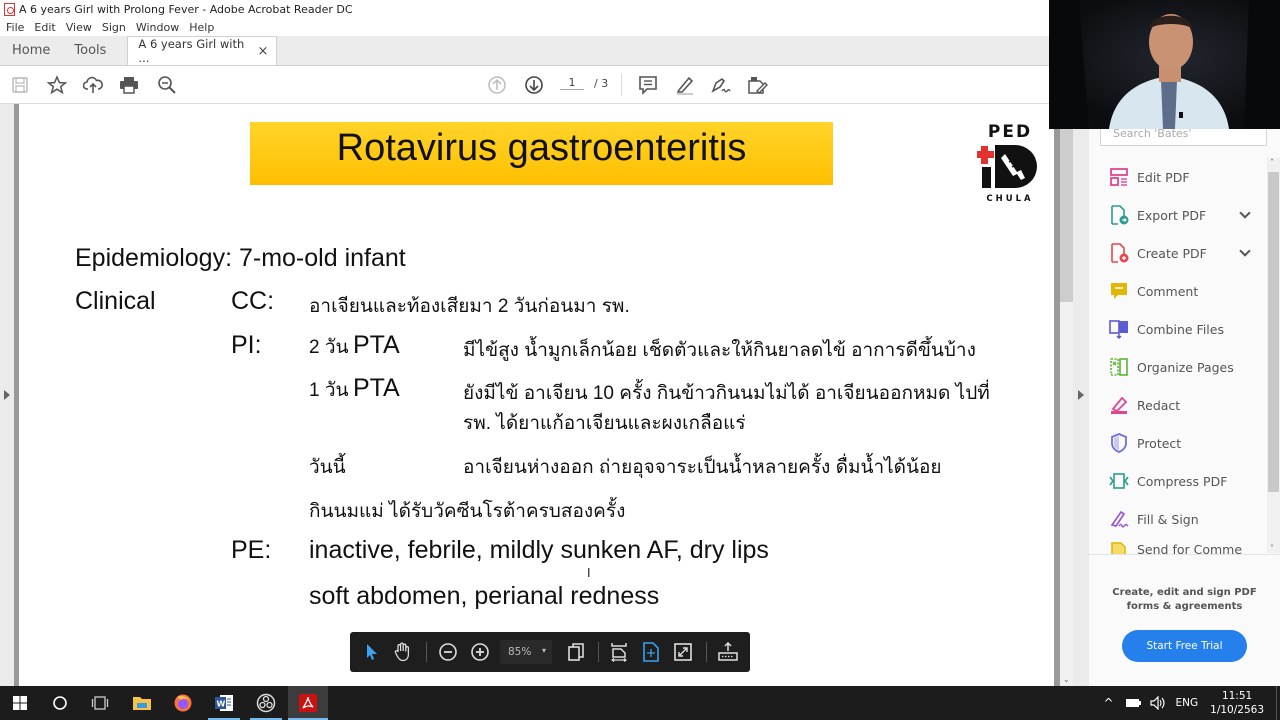  I want to click on logo-text-ped: PED, so click(1010, 132).